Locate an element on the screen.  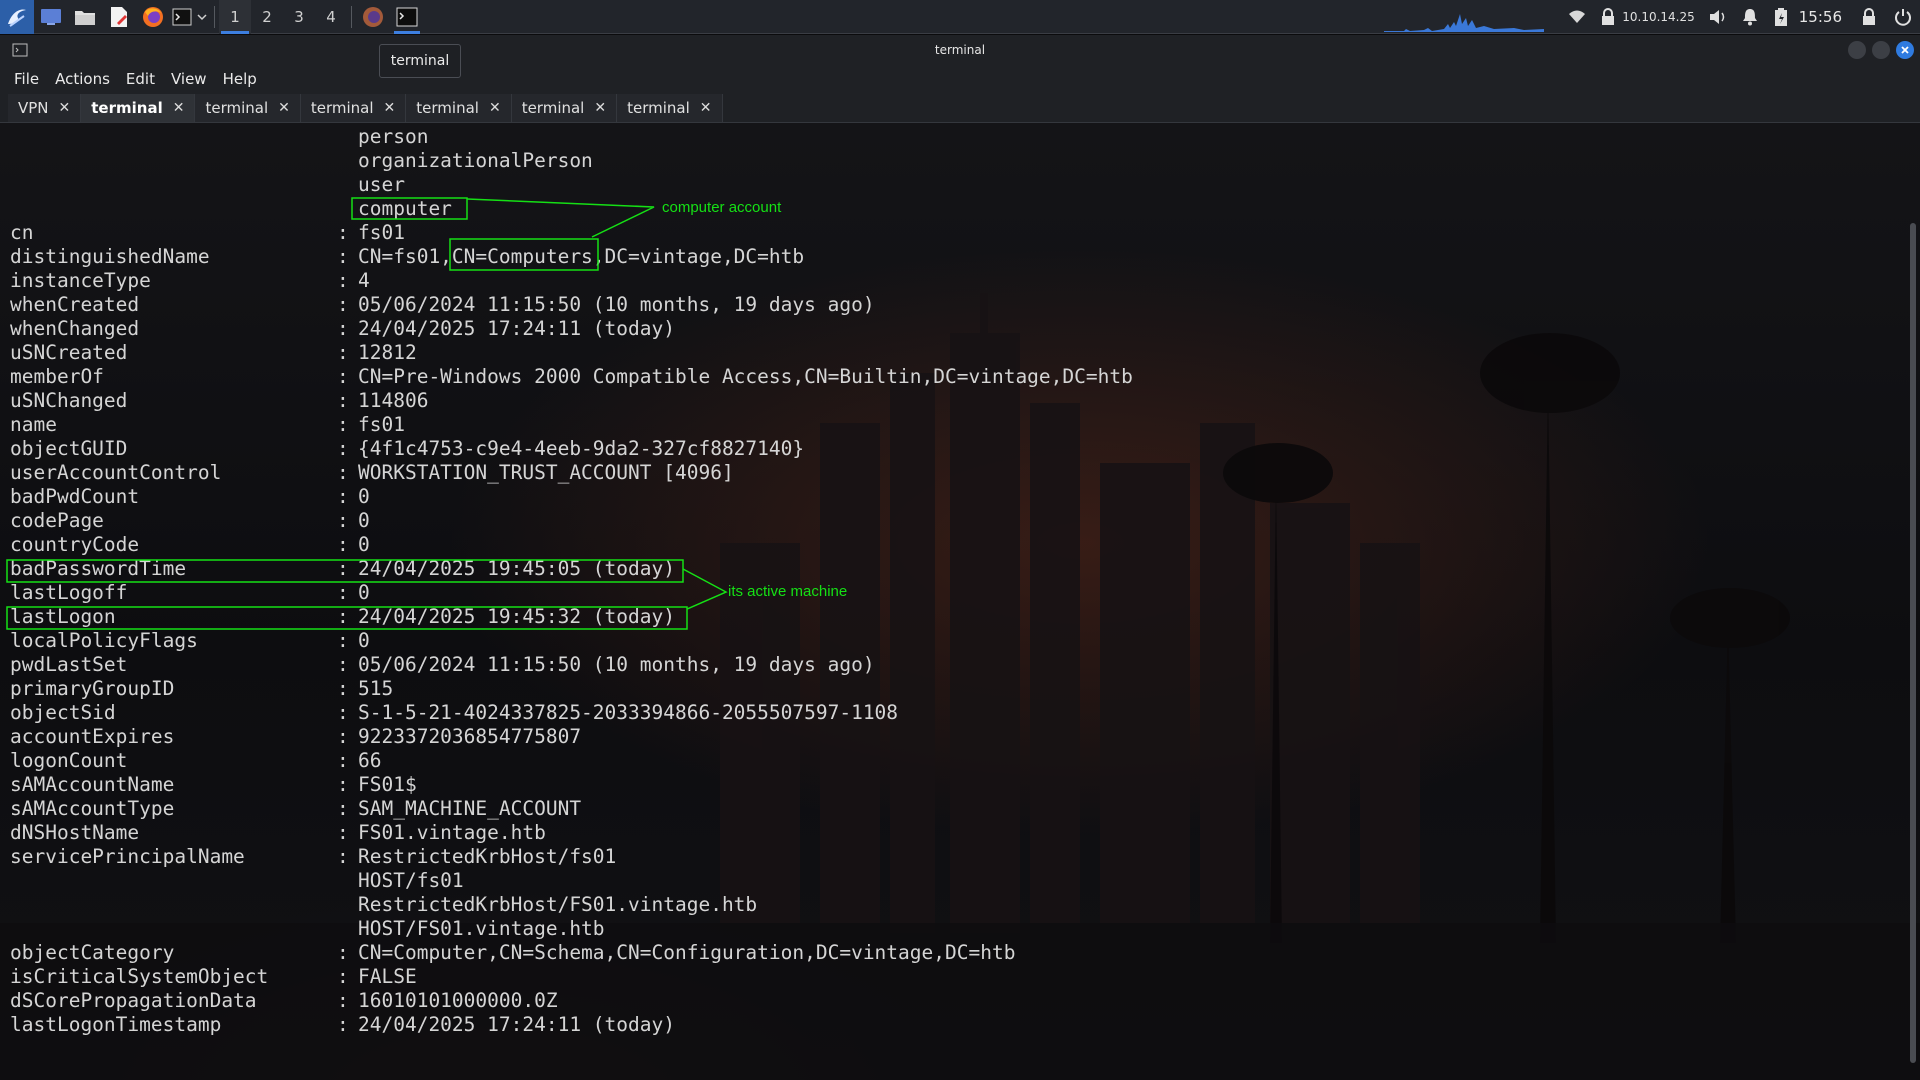
window-title: terminal is located at coordinates (960, 50).